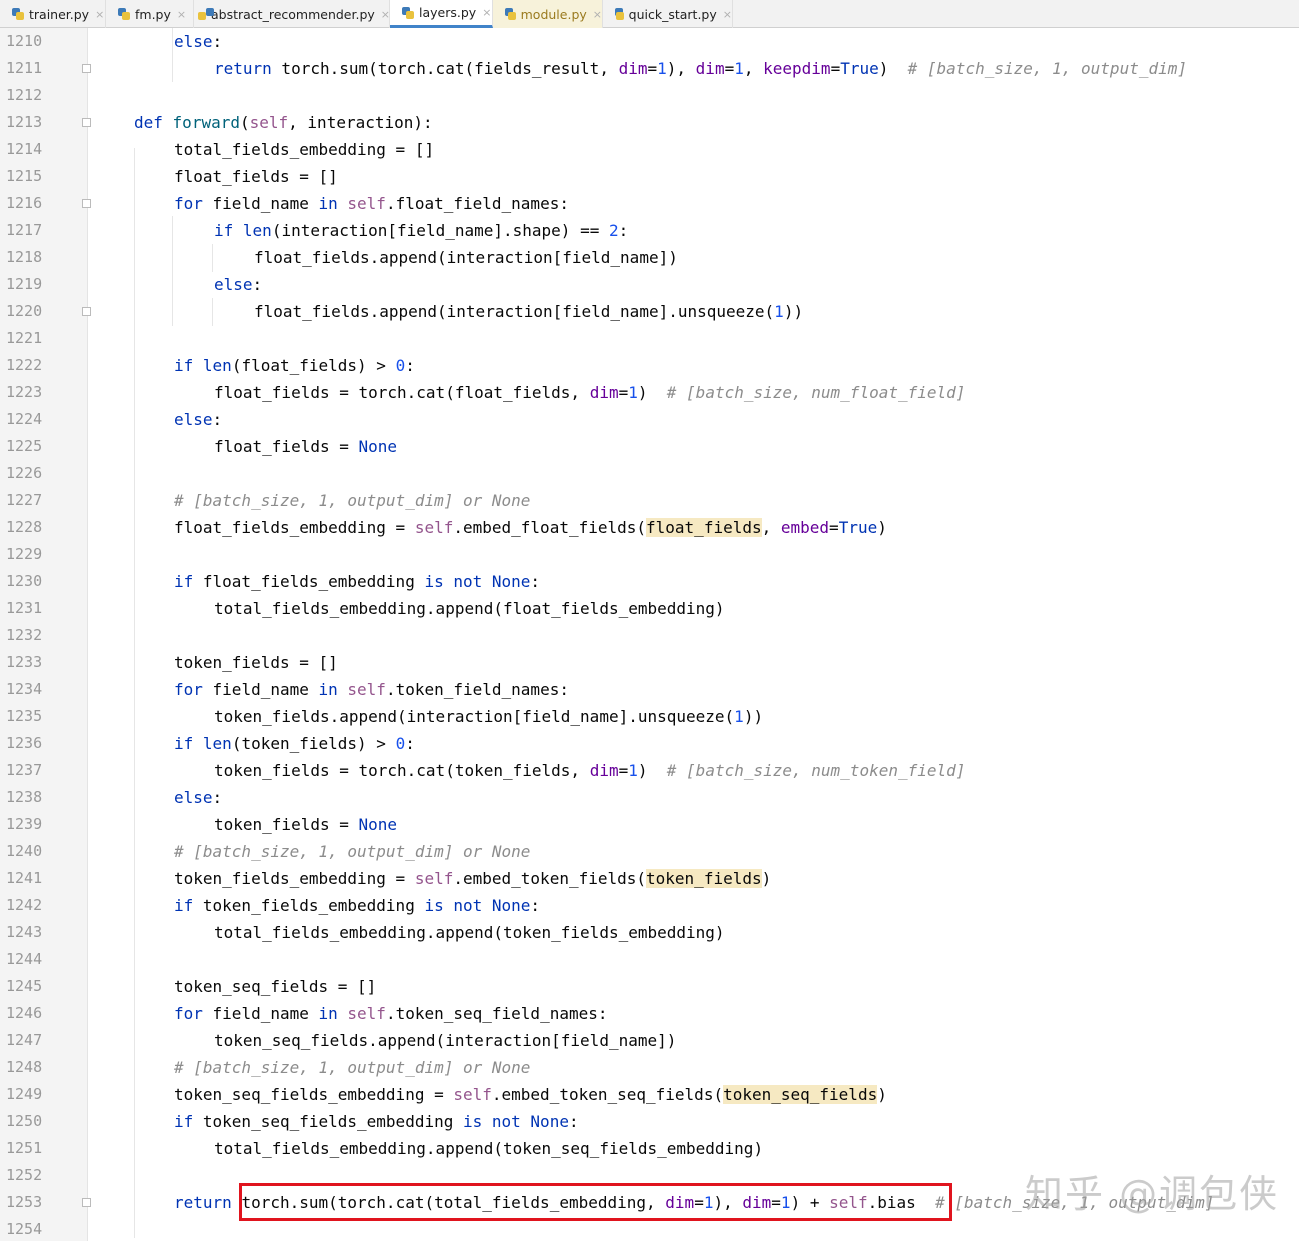 The height and width of the screenshot is (1243, 1299). What do you see at coordinates (24, 95) in the screenshot?
I see `line-number: 1212` at bounding box center [24, 95].